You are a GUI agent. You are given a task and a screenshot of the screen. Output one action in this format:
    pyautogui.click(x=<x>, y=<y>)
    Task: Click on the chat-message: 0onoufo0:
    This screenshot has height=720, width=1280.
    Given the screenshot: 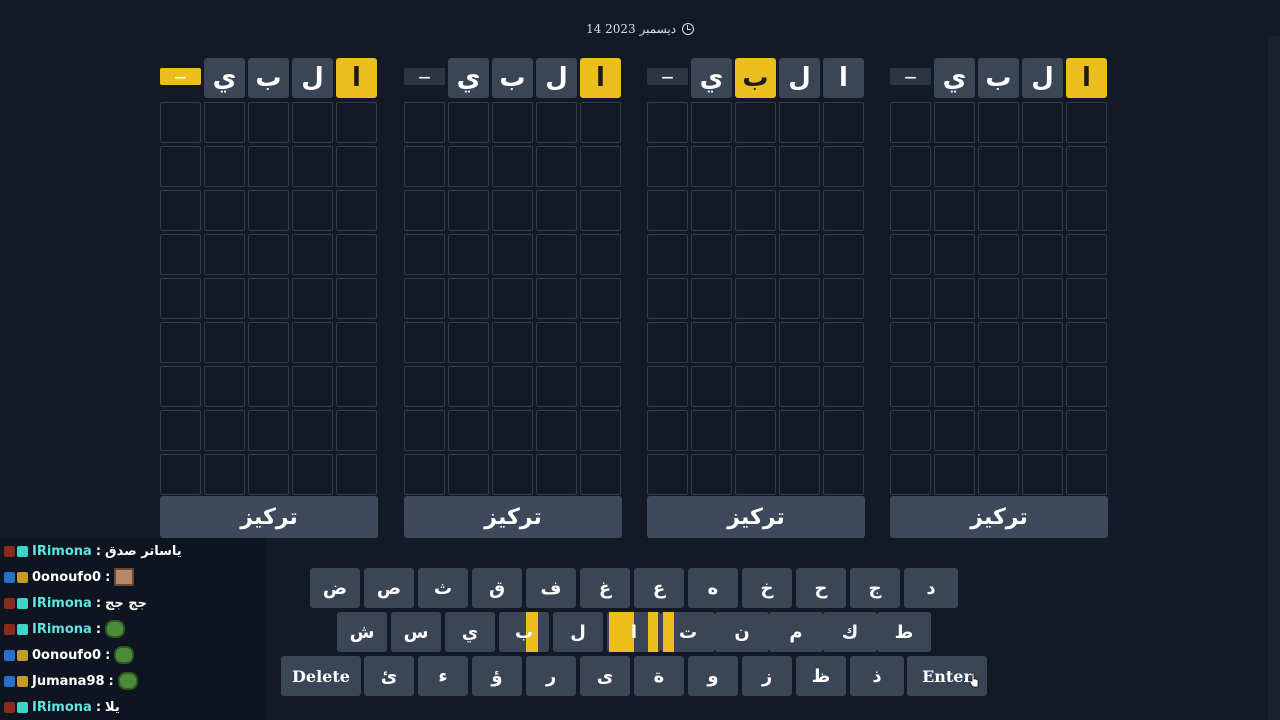 What is the action you would take?
    pyautogui.click(x=69, y=577)
    